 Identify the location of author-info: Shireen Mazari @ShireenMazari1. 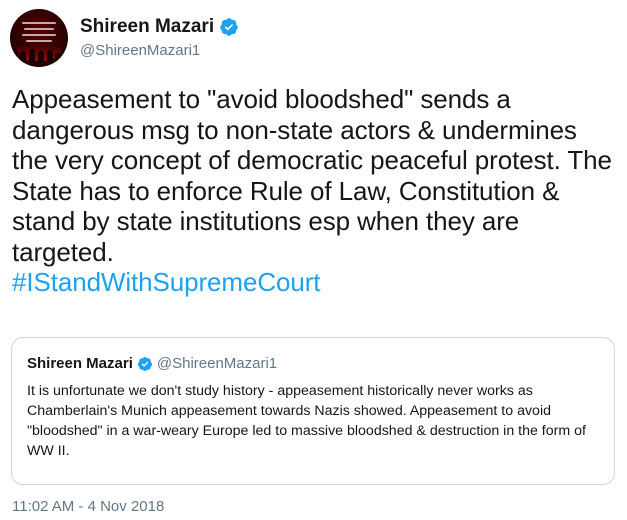
(159, 38).